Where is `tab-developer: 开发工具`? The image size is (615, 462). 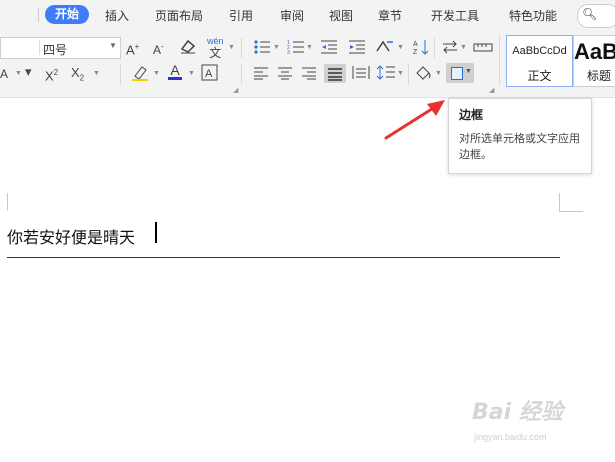
tab-developer: 开发工具 is located at coordinates (455, 15).